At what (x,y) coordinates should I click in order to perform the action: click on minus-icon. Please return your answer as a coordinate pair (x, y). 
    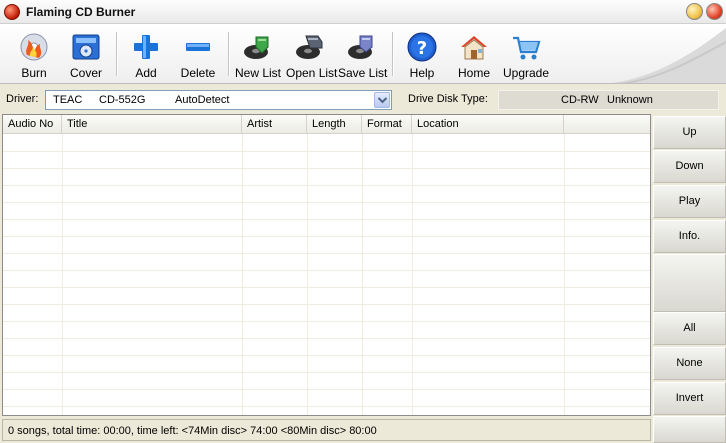
    Looking at the image, I should click on (198, 47).